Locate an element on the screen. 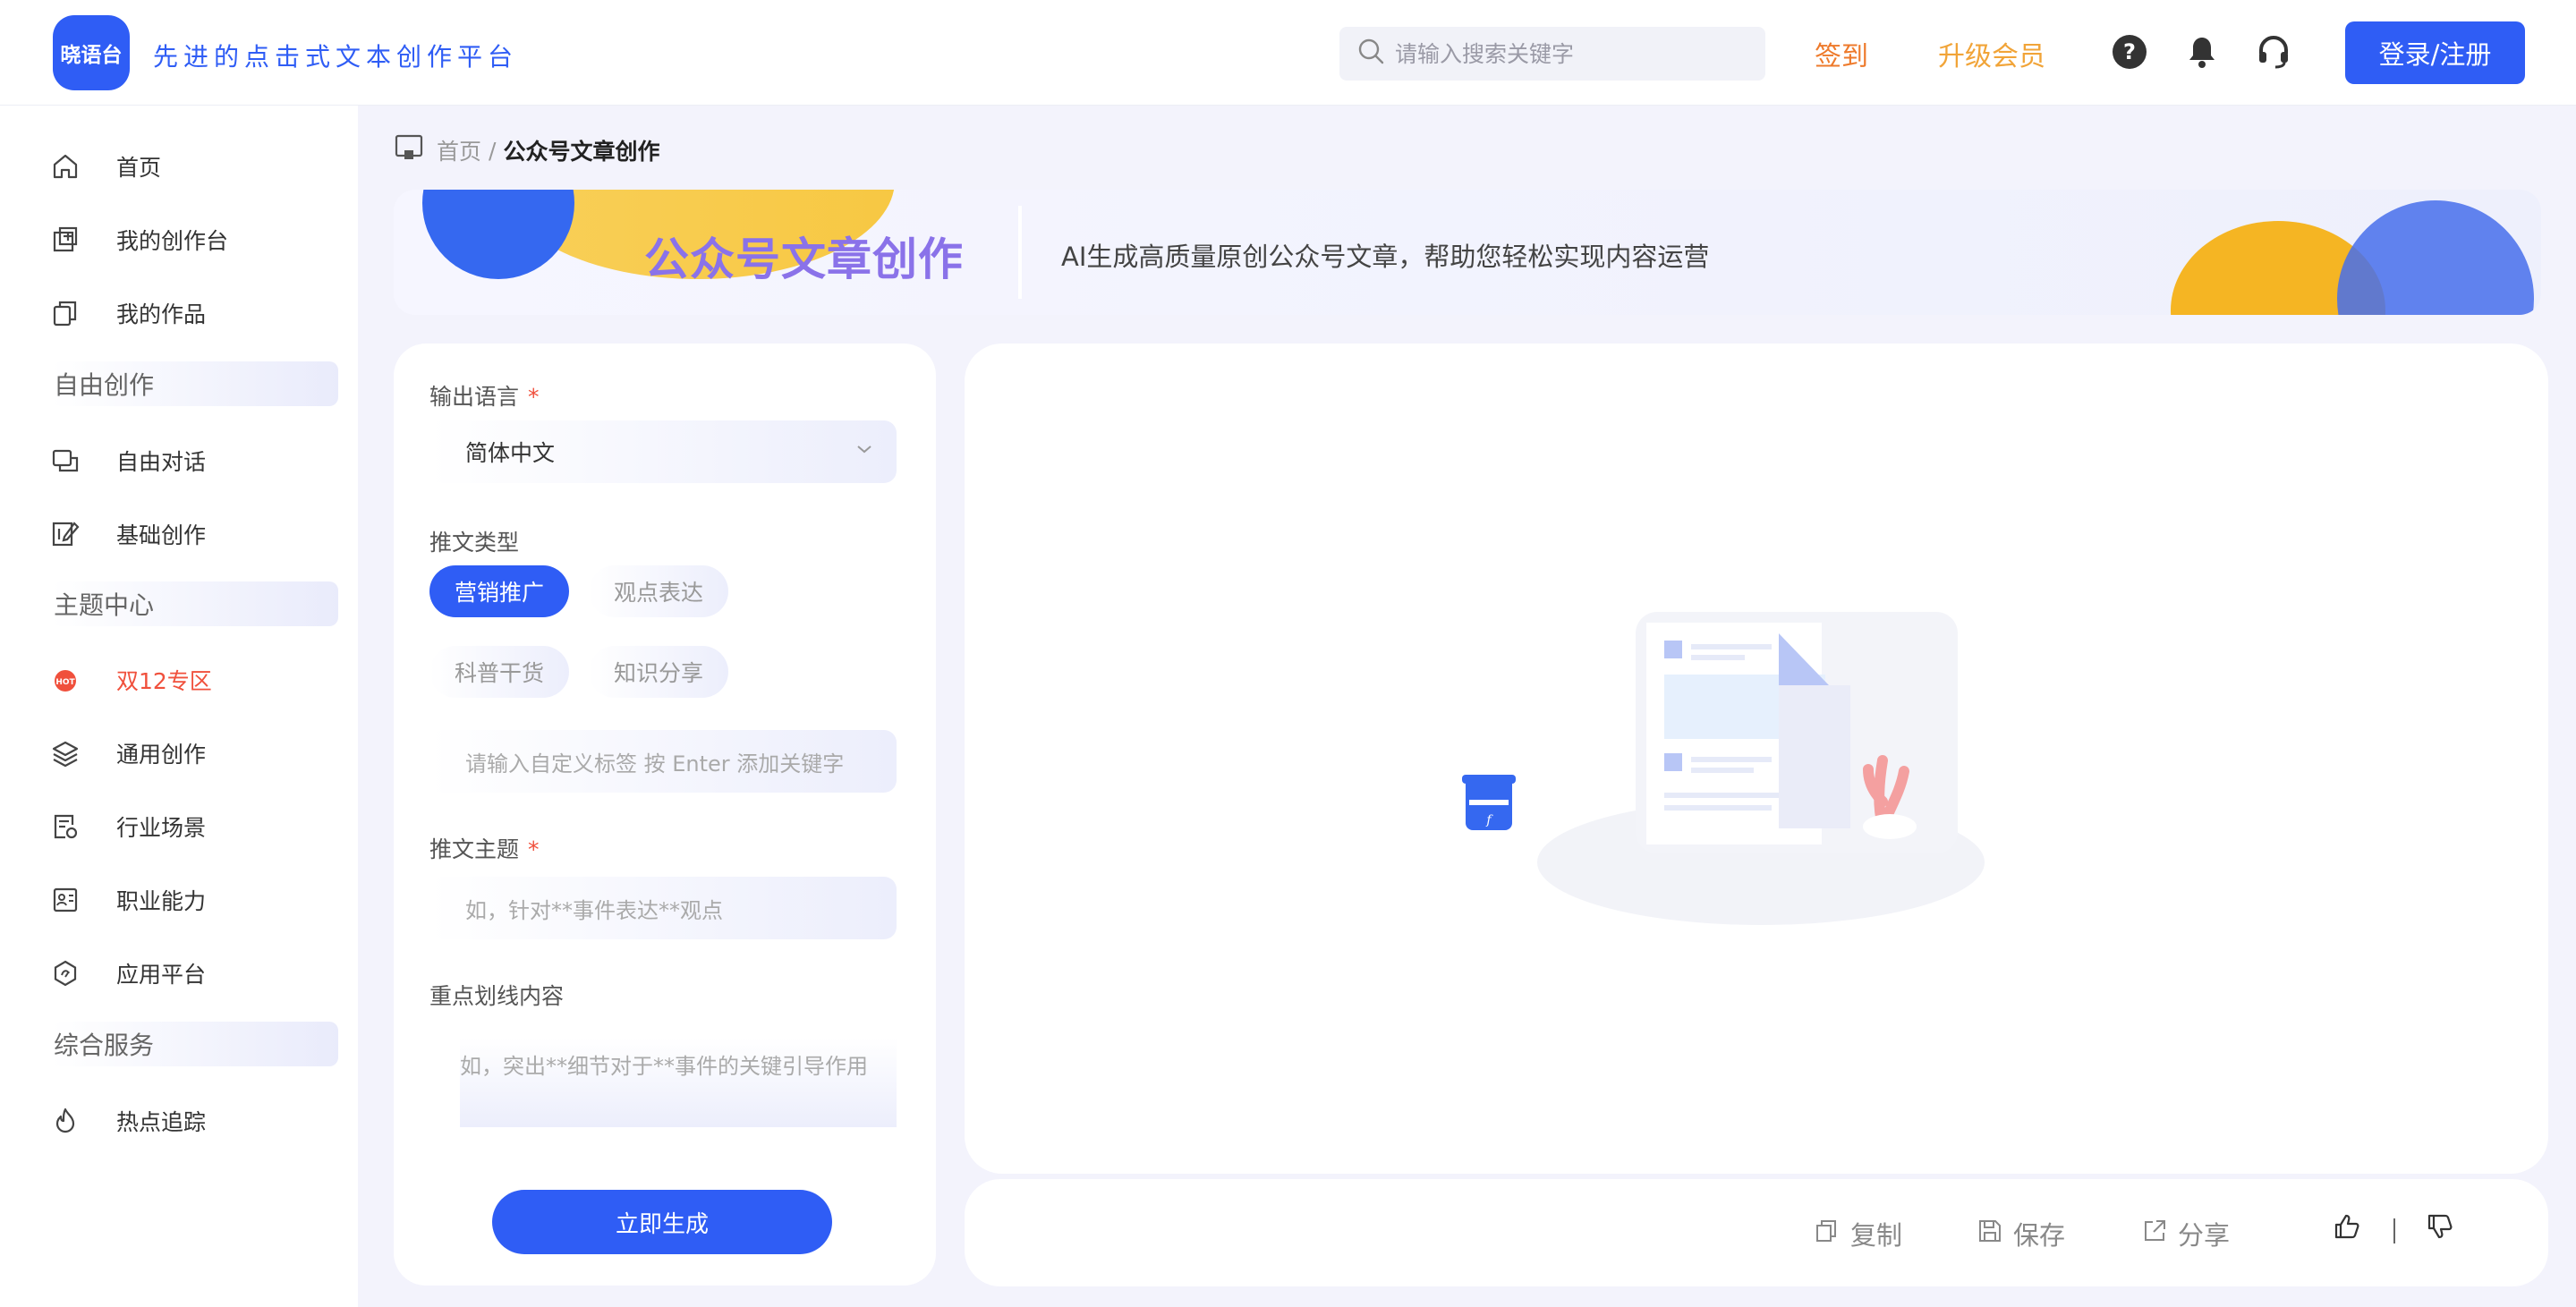 The height and width of the screenshot is (1307, 2576). generate-button: 立即生成 is located at coordinates (662, 1222).